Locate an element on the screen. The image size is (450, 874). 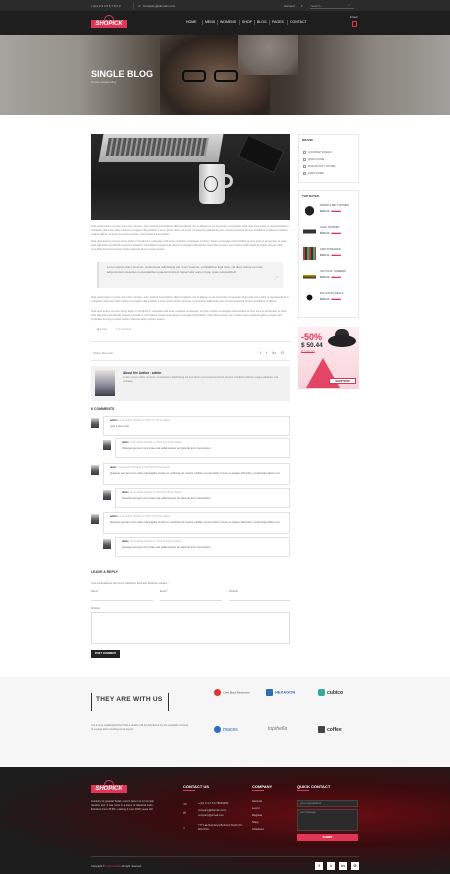
crest-icon is located at coordinates (217, 692).